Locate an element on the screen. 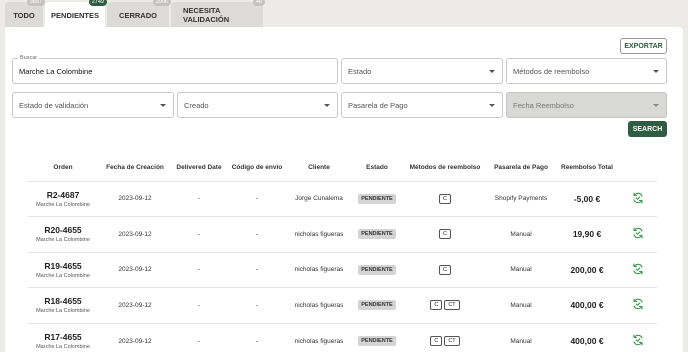 The image size is (688, 352). tab-necesita-validacion: NECESITA VALIDACIÓN 46 is located at coordinates (218, 14).